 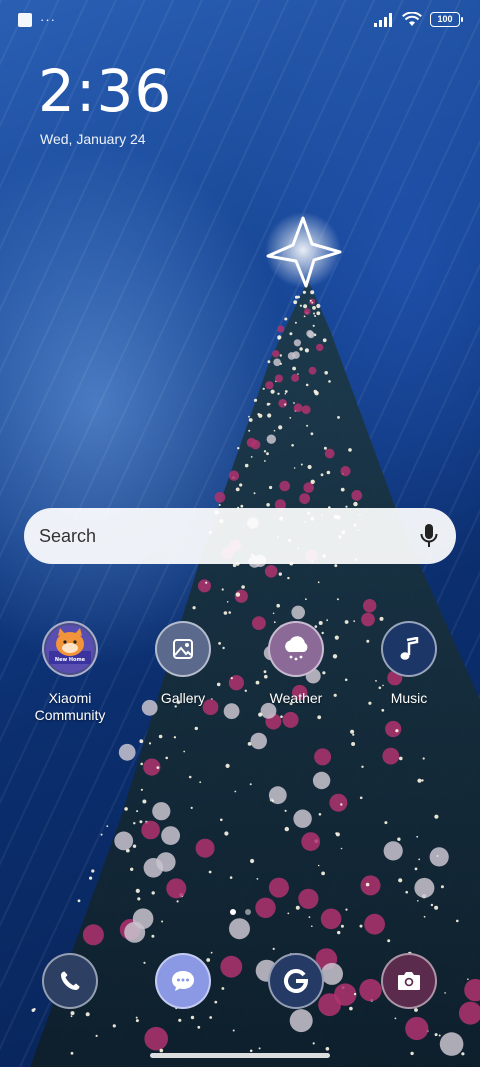 I want to click on microphone-icon, so click(x=429, y=536).